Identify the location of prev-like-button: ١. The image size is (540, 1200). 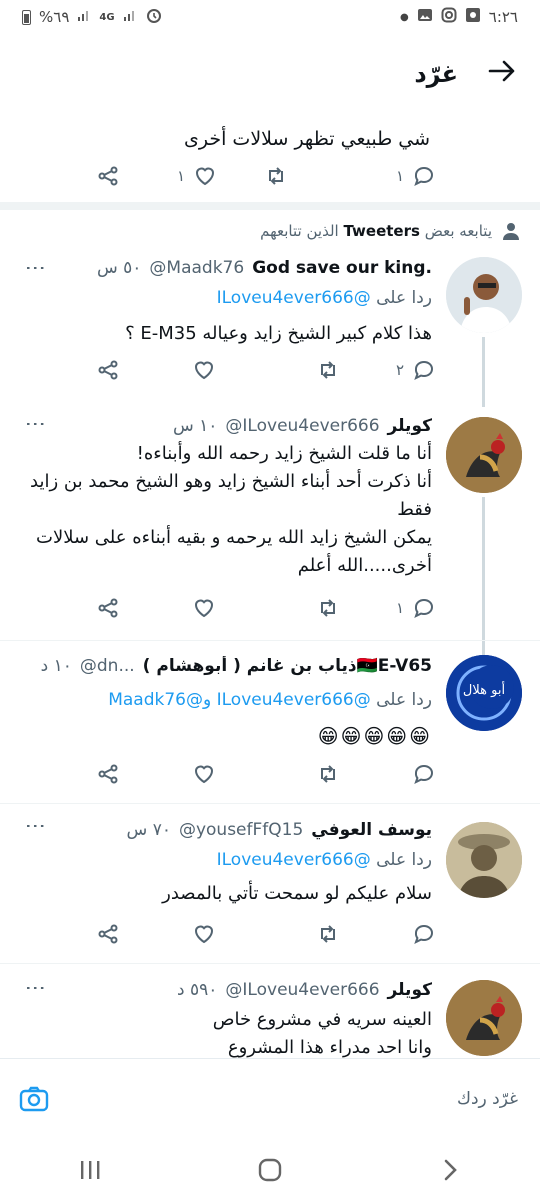
(197, 176).